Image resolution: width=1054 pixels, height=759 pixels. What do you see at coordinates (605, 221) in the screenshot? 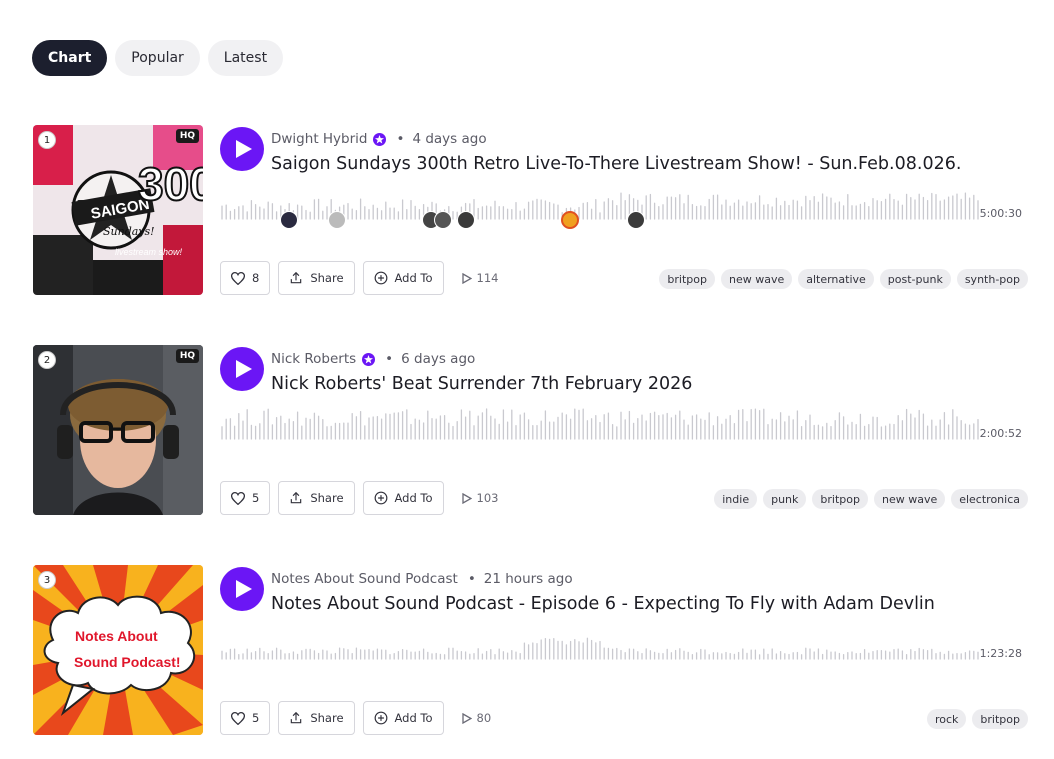
I see `comment-avatars` at bounding box center [605, 221].